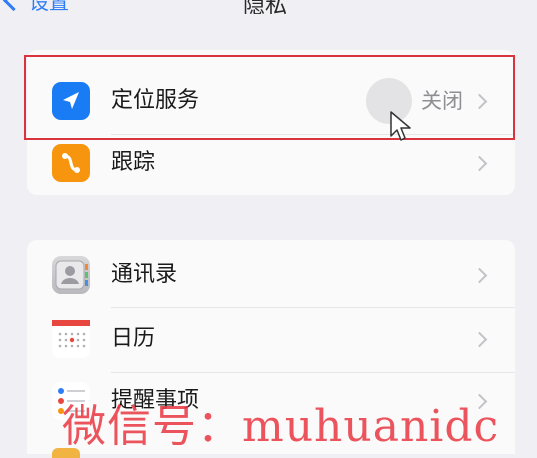  What do you see at coordinates (49, 7) in the screenshot?
I see `back-label: 设置` at bounding box center [49, 7].